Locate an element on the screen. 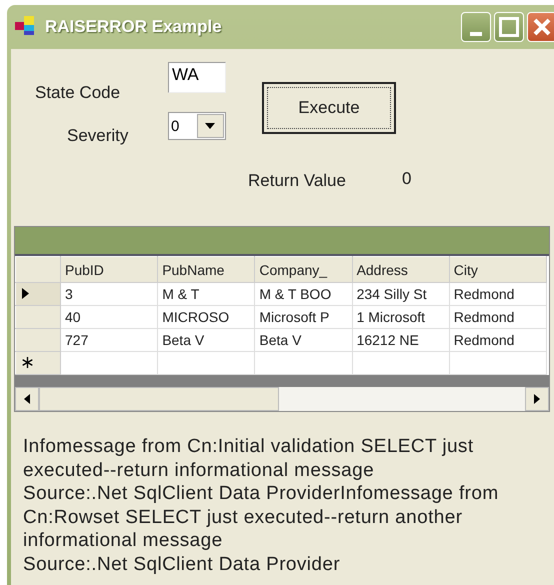  return-value: 0 is located at coordinates (407, 179).